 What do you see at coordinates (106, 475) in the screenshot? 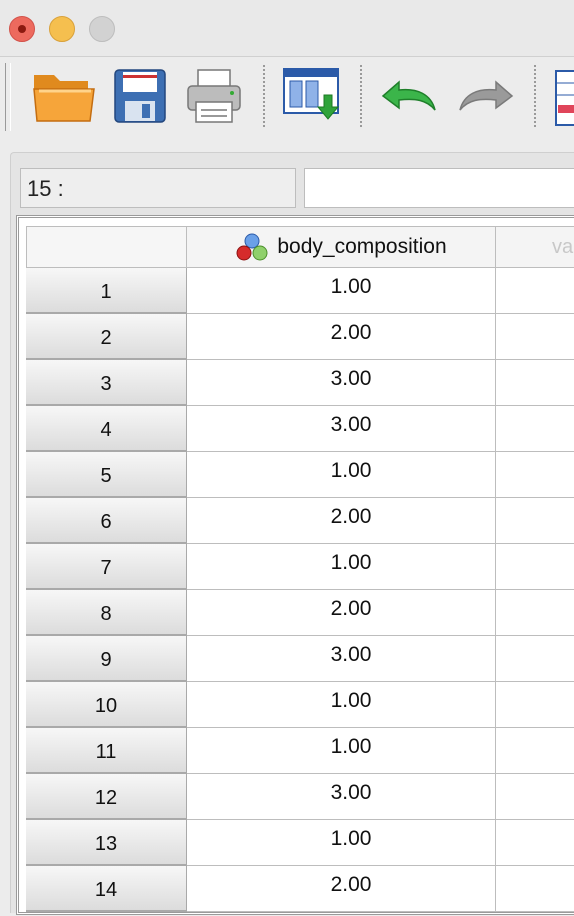
I see `row-header: 5` at bounding box center [106, 475].